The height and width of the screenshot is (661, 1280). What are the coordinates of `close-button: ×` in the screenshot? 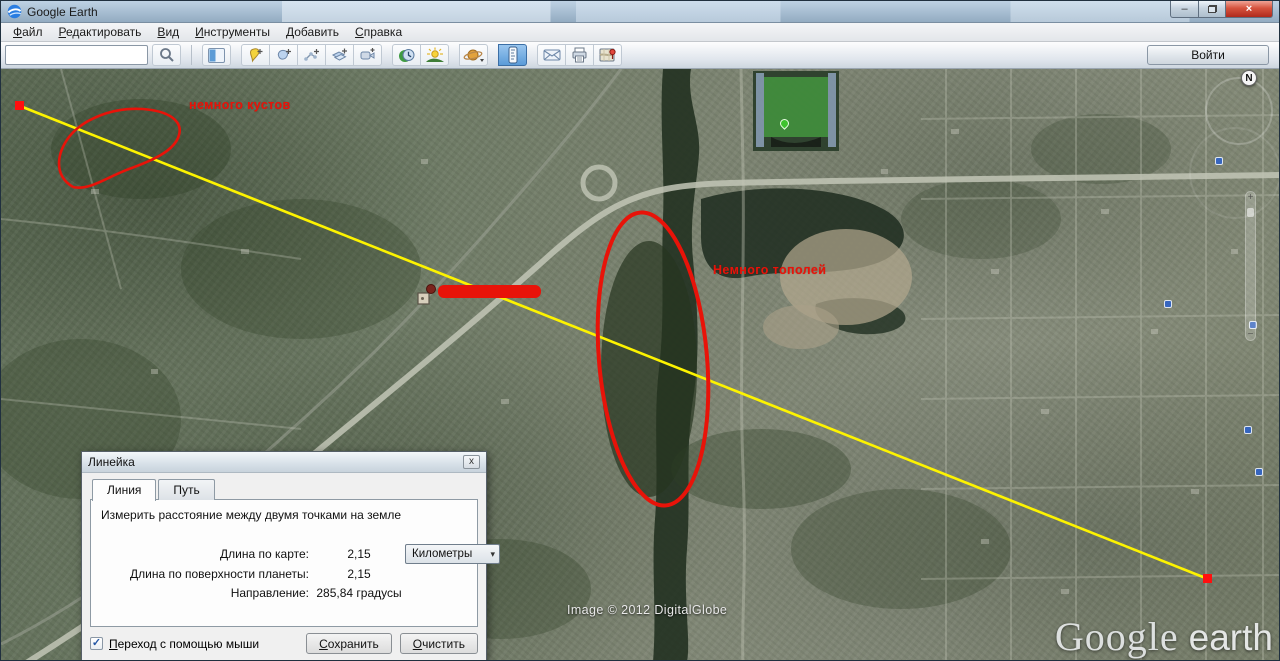 It's located at (1249, 9).